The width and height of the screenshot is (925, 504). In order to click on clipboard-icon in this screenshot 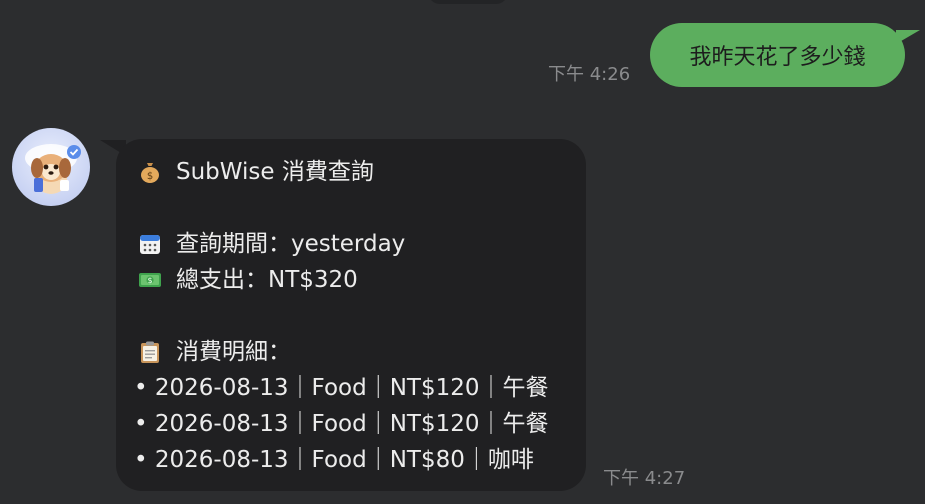, I will do `click(150, 352)`.